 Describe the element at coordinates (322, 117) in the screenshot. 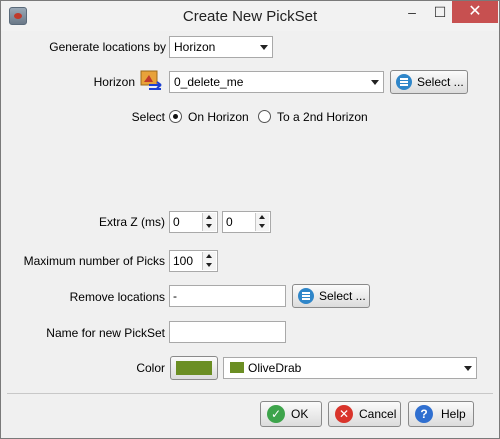

I see `radio-second-horizon-label: To a 2nd Horizon` at that location.